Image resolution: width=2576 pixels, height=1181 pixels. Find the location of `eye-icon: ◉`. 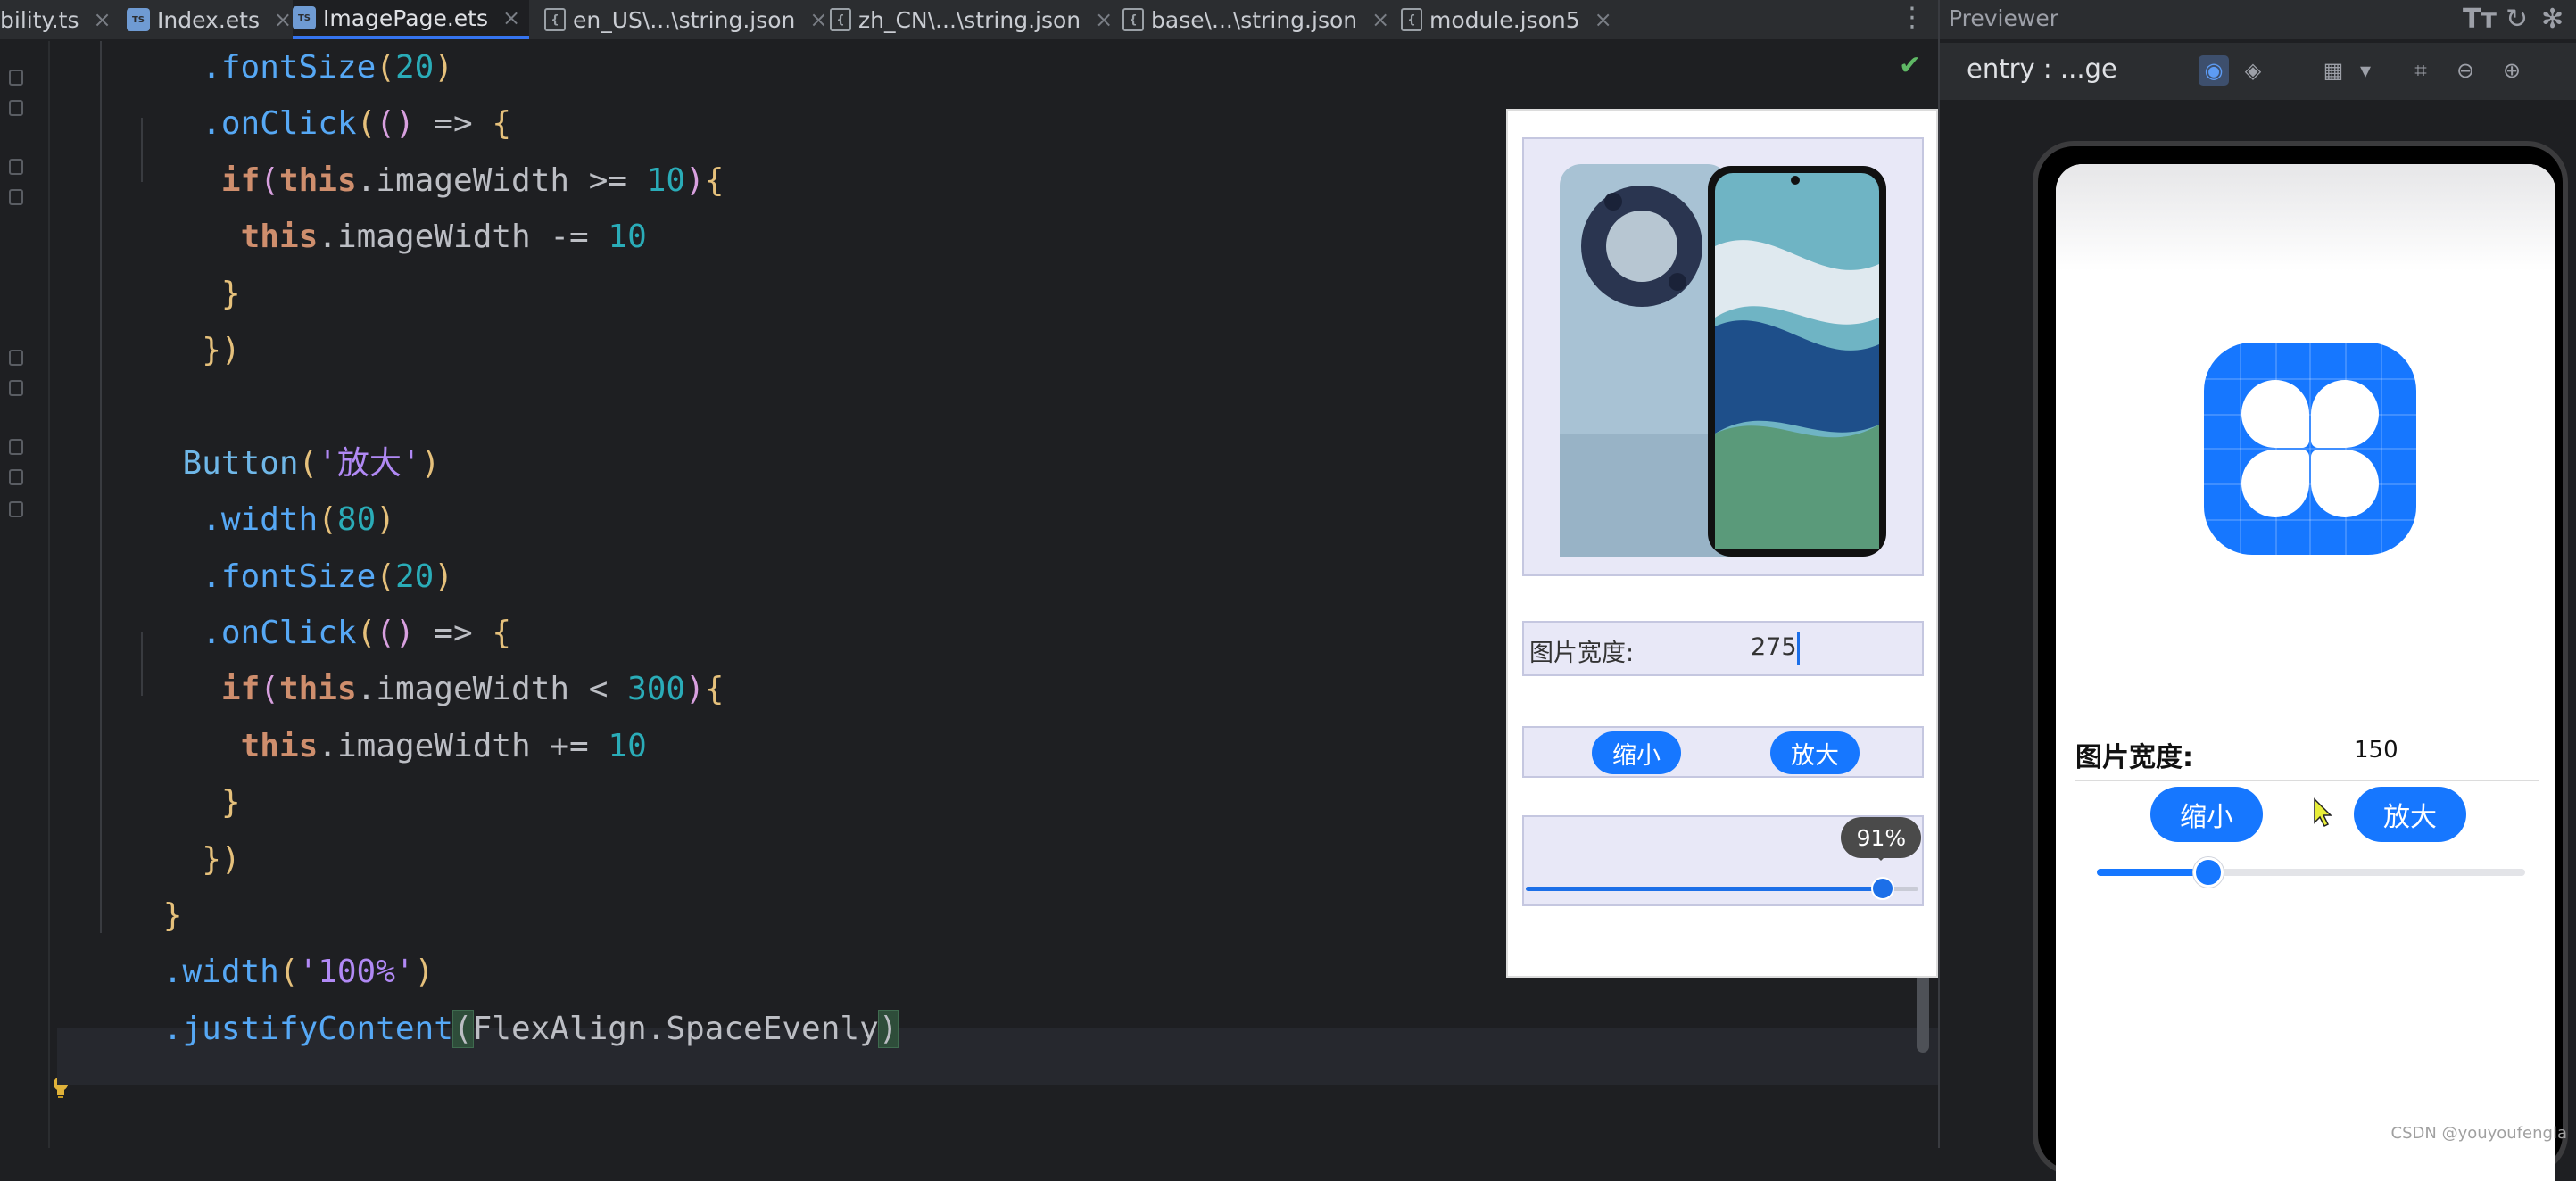

eye-icon: ◉ is located at coordinates (2214, 71).